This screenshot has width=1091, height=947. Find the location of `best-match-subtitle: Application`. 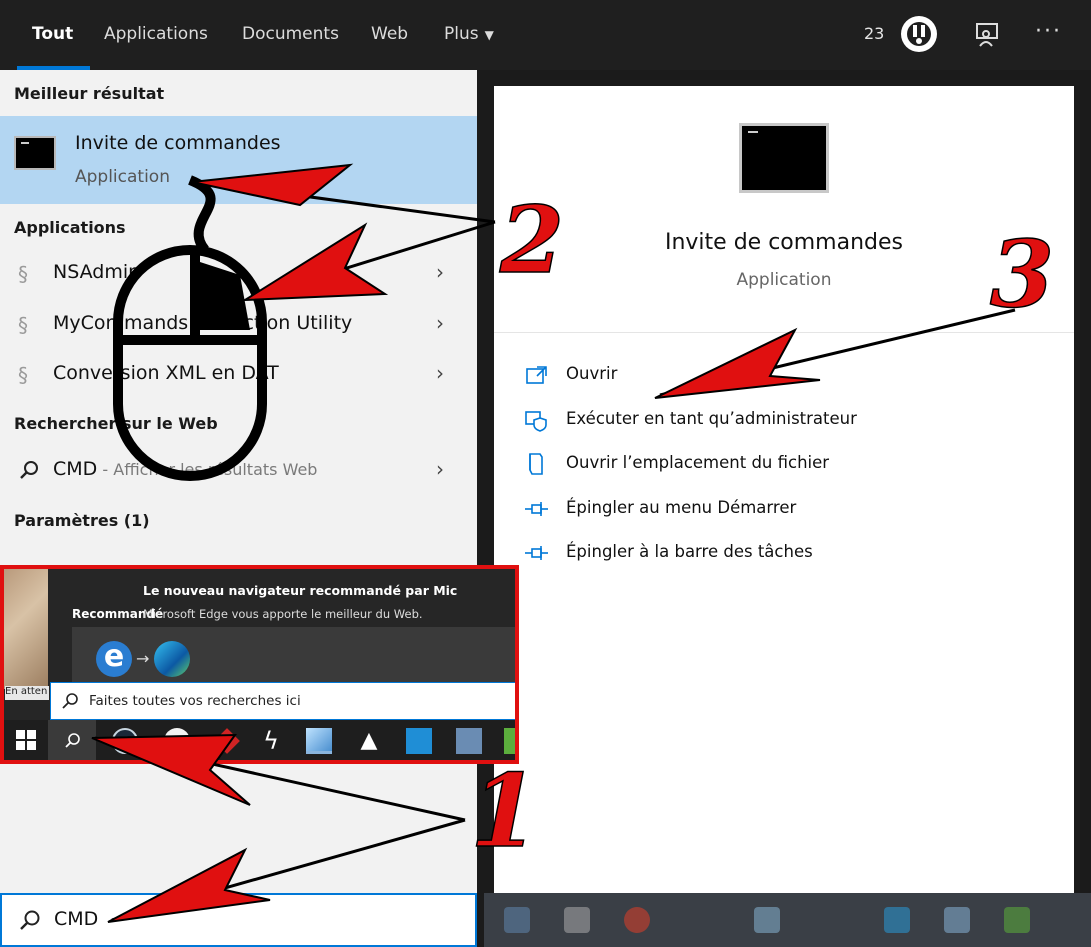

best-match-subtitle: Application is located at coordinates (122, 177).